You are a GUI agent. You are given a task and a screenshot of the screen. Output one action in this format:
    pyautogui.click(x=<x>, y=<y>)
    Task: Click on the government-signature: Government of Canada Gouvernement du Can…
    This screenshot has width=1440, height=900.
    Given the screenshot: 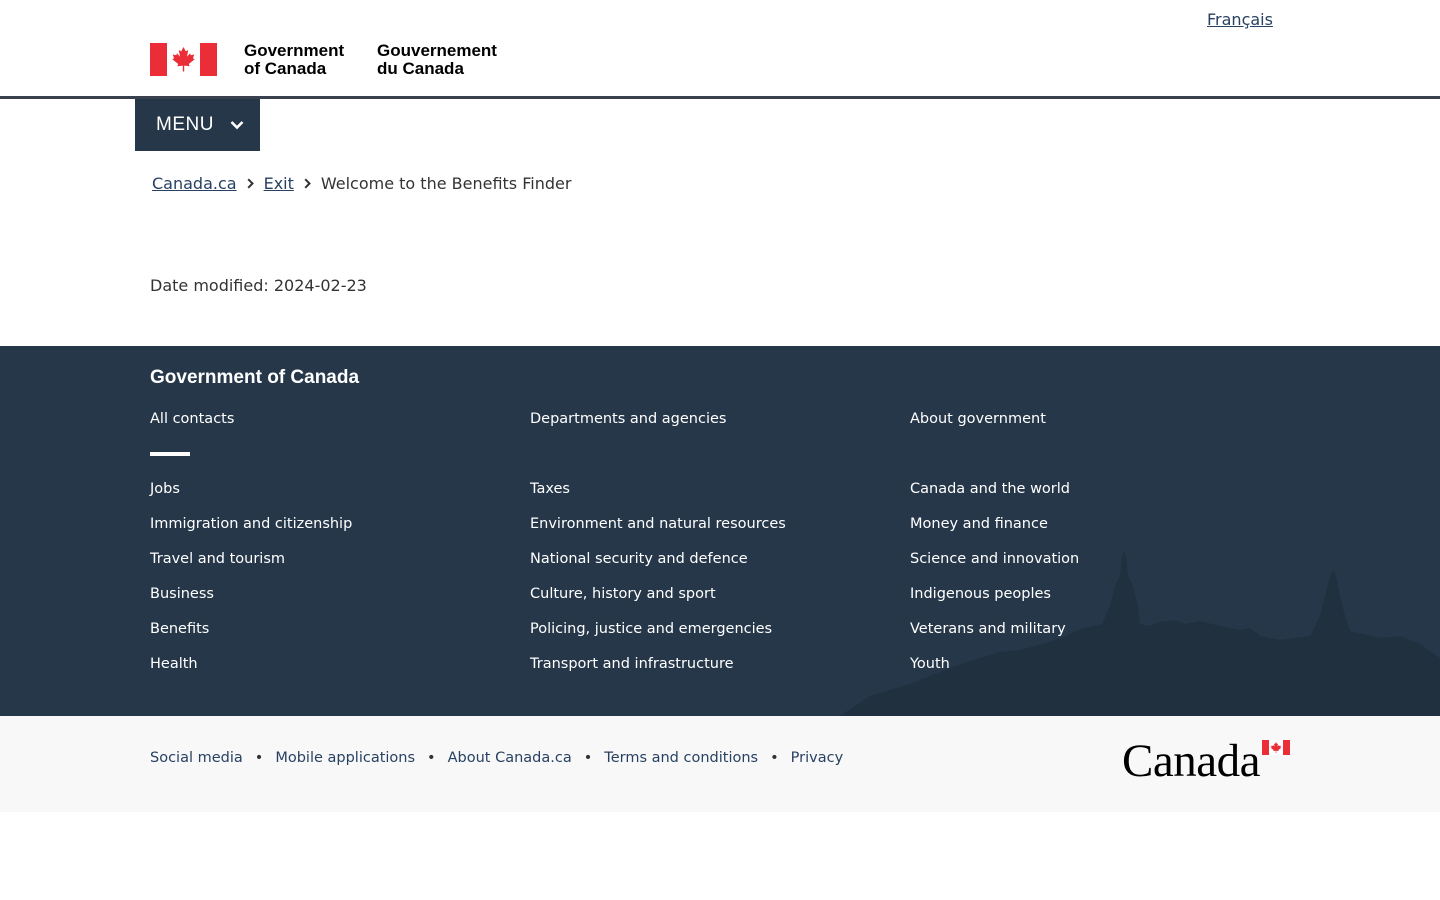 What is the action you would take?
    pyautogui.click(x=323, y=60)
    